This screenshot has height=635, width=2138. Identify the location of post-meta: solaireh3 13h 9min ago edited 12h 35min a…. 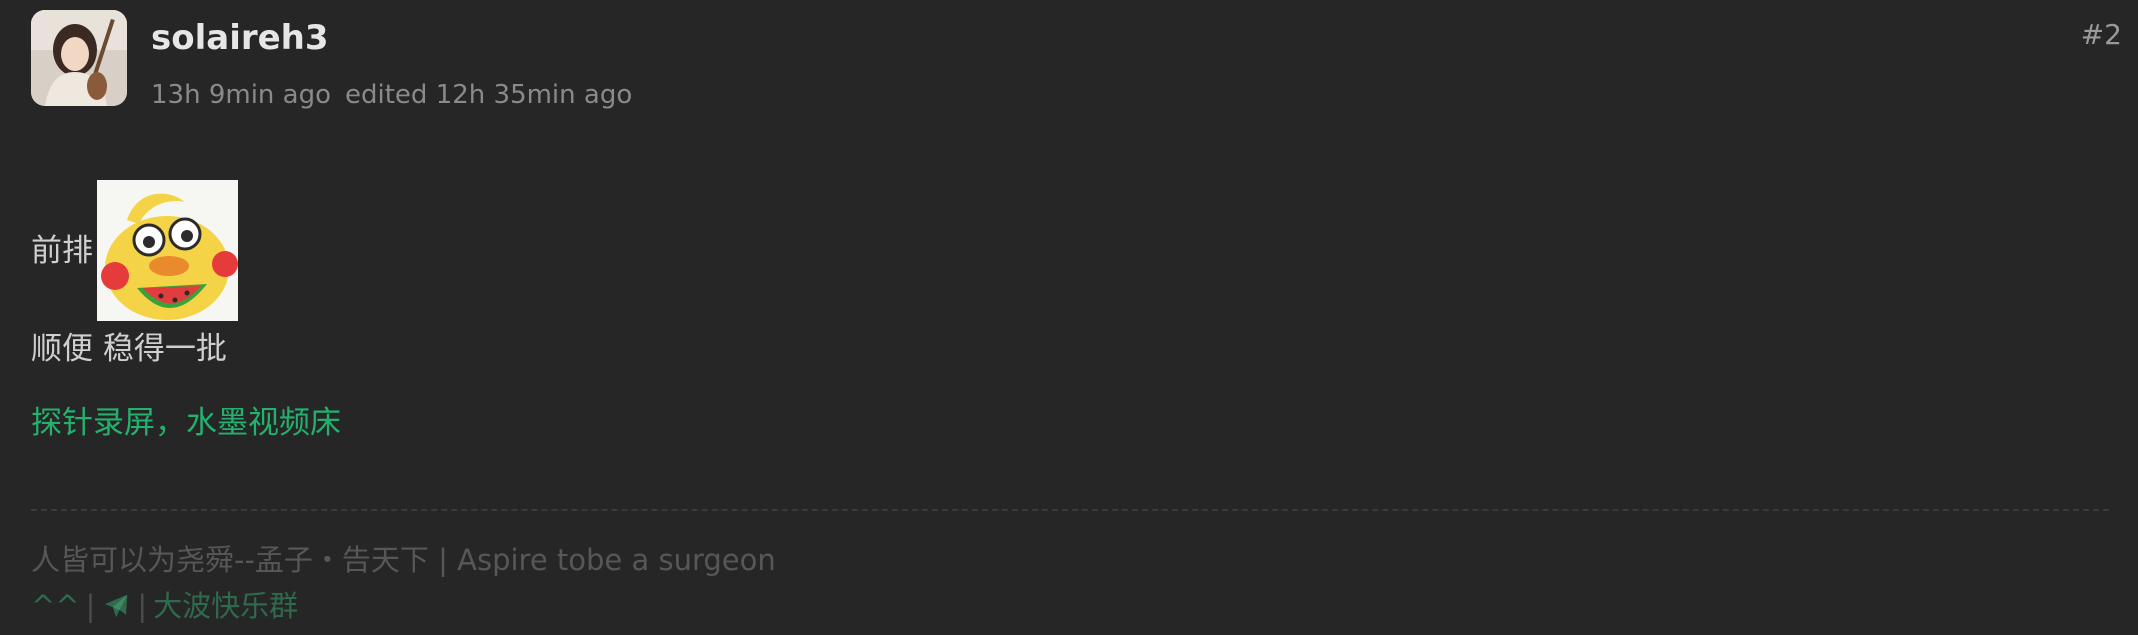
(391, 64).